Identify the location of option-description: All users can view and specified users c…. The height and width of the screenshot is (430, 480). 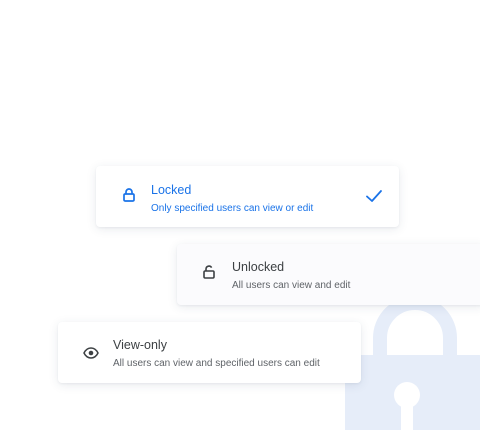
(216, 363).